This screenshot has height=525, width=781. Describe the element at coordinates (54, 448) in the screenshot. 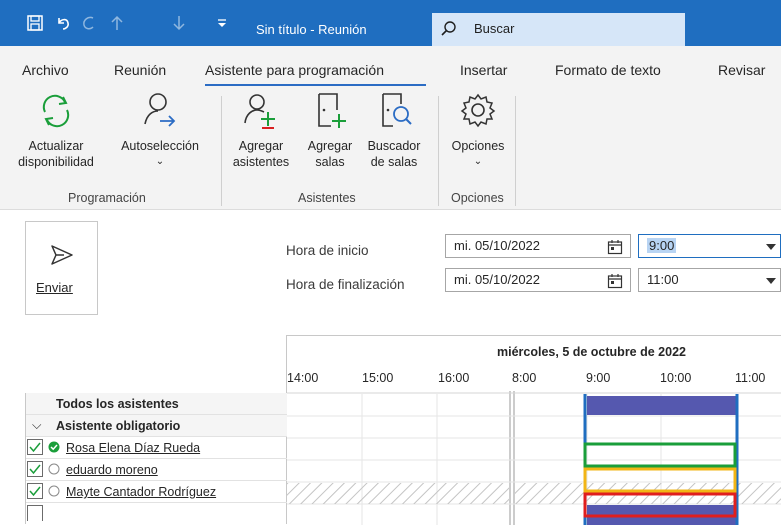

I see `available-status-icon` at that location.